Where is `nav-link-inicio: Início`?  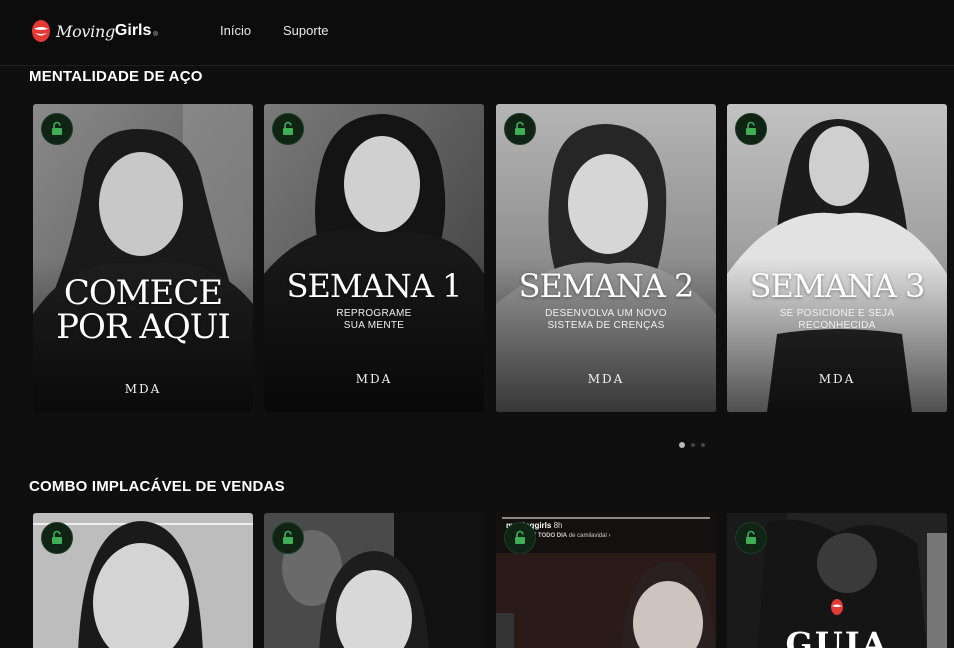 nav-link-inicio: Início is located at coordinates (235, 30).